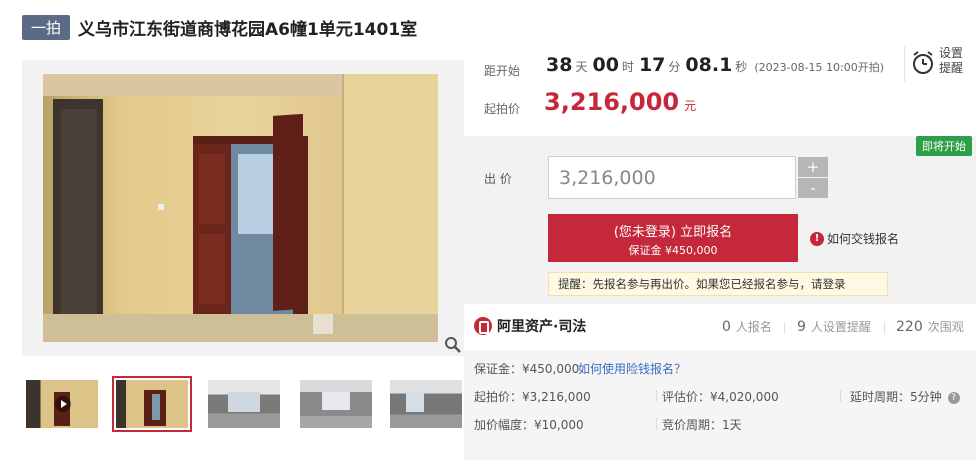 The image size is (980, 470). I want to click on stat-views: 220 次围观, so click(930, 326).